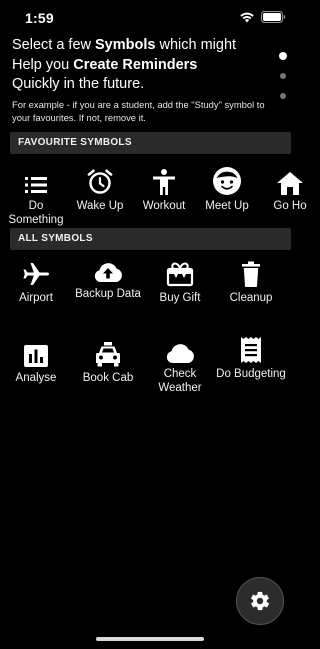 The height and width of the screenshot is (649, 320). What do you see at coordinates (290, 206) in the screenshot?
I see `symbol-label: Go Ho` at bounding box center [290, 206].